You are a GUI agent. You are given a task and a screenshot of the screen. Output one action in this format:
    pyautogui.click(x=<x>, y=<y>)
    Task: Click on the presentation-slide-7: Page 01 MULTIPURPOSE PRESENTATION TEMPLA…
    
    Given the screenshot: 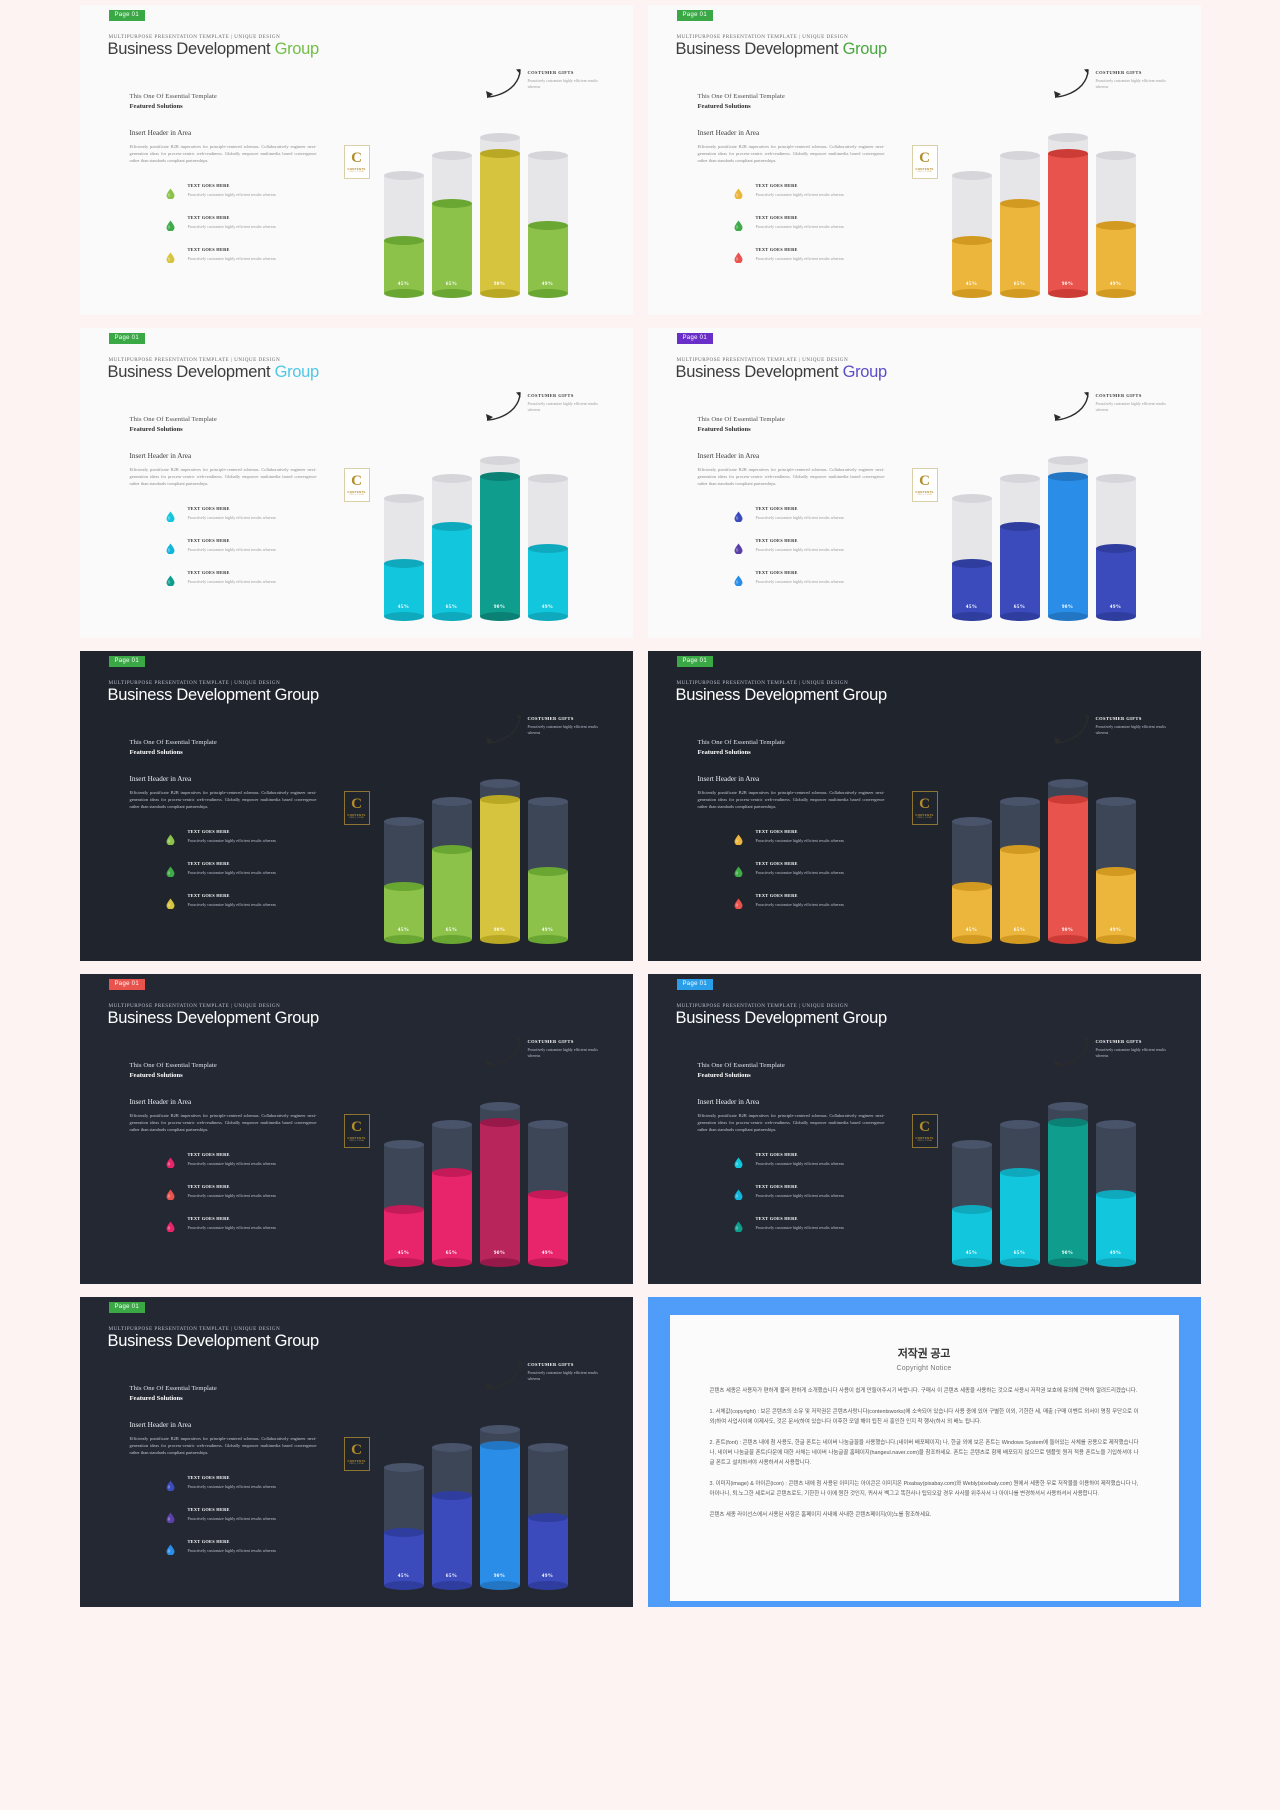 What is the action you would take?
    pyautogui.click(x=356, y=1129)
    